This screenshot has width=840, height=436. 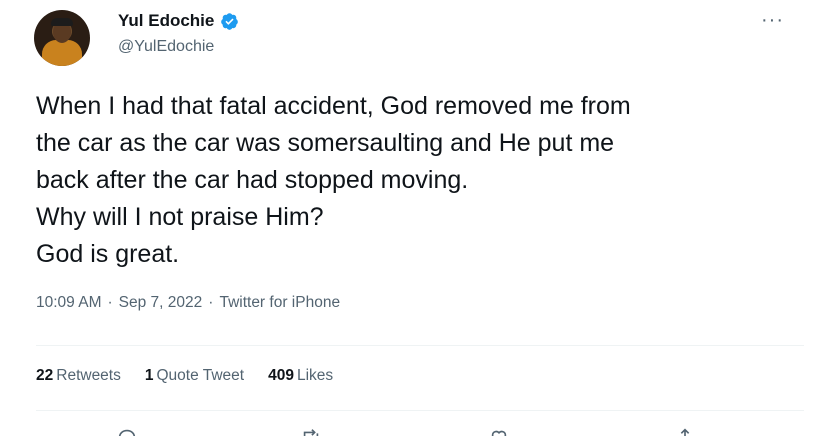 I want to click on tweet-actions, so click(x=420, y=431).